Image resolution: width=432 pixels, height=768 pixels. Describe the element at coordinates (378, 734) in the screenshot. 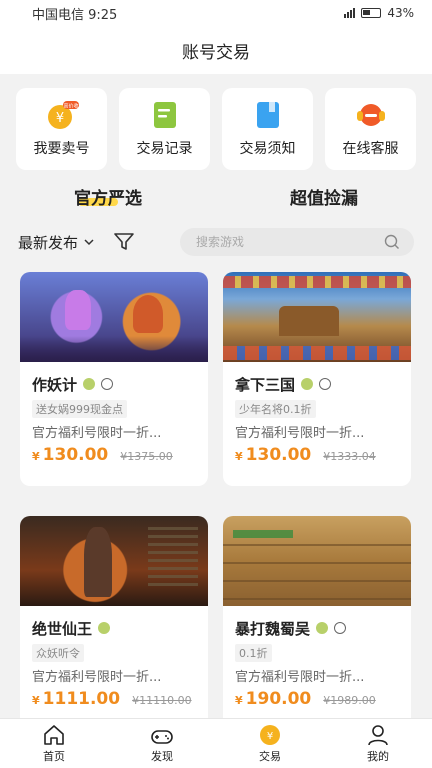

I see `user-icon` at that location.